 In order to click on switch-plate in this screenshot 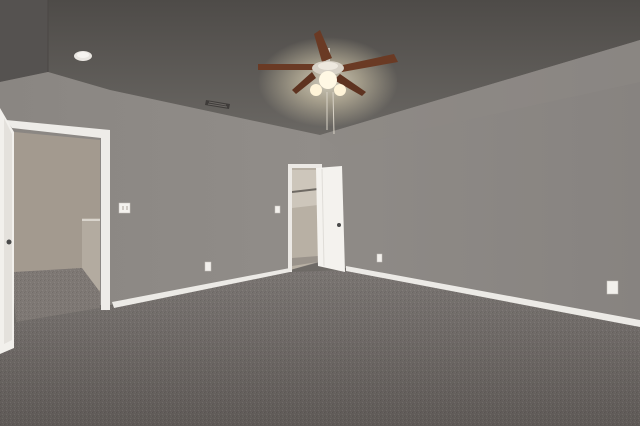, I will do `click(277, 209)`.